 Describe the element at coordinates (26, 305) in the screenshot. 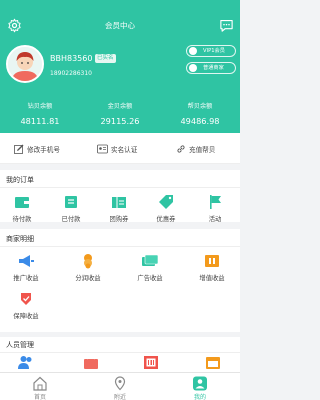

I see `guarantee-income: 保障收益` at that location.